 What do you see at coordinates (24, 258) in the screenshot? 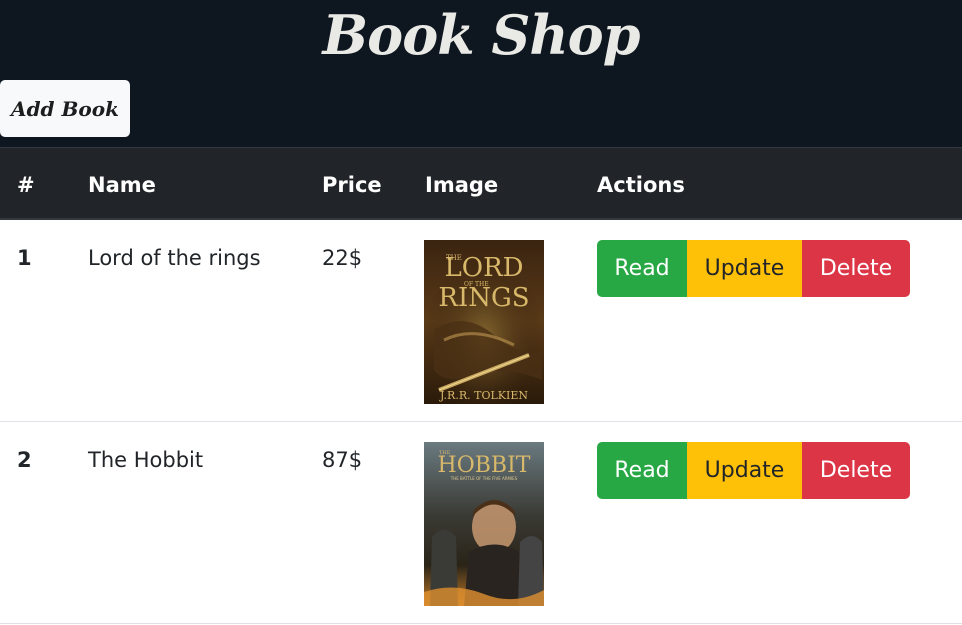
I see `row-number: 1` at bounding box center [24, 258].